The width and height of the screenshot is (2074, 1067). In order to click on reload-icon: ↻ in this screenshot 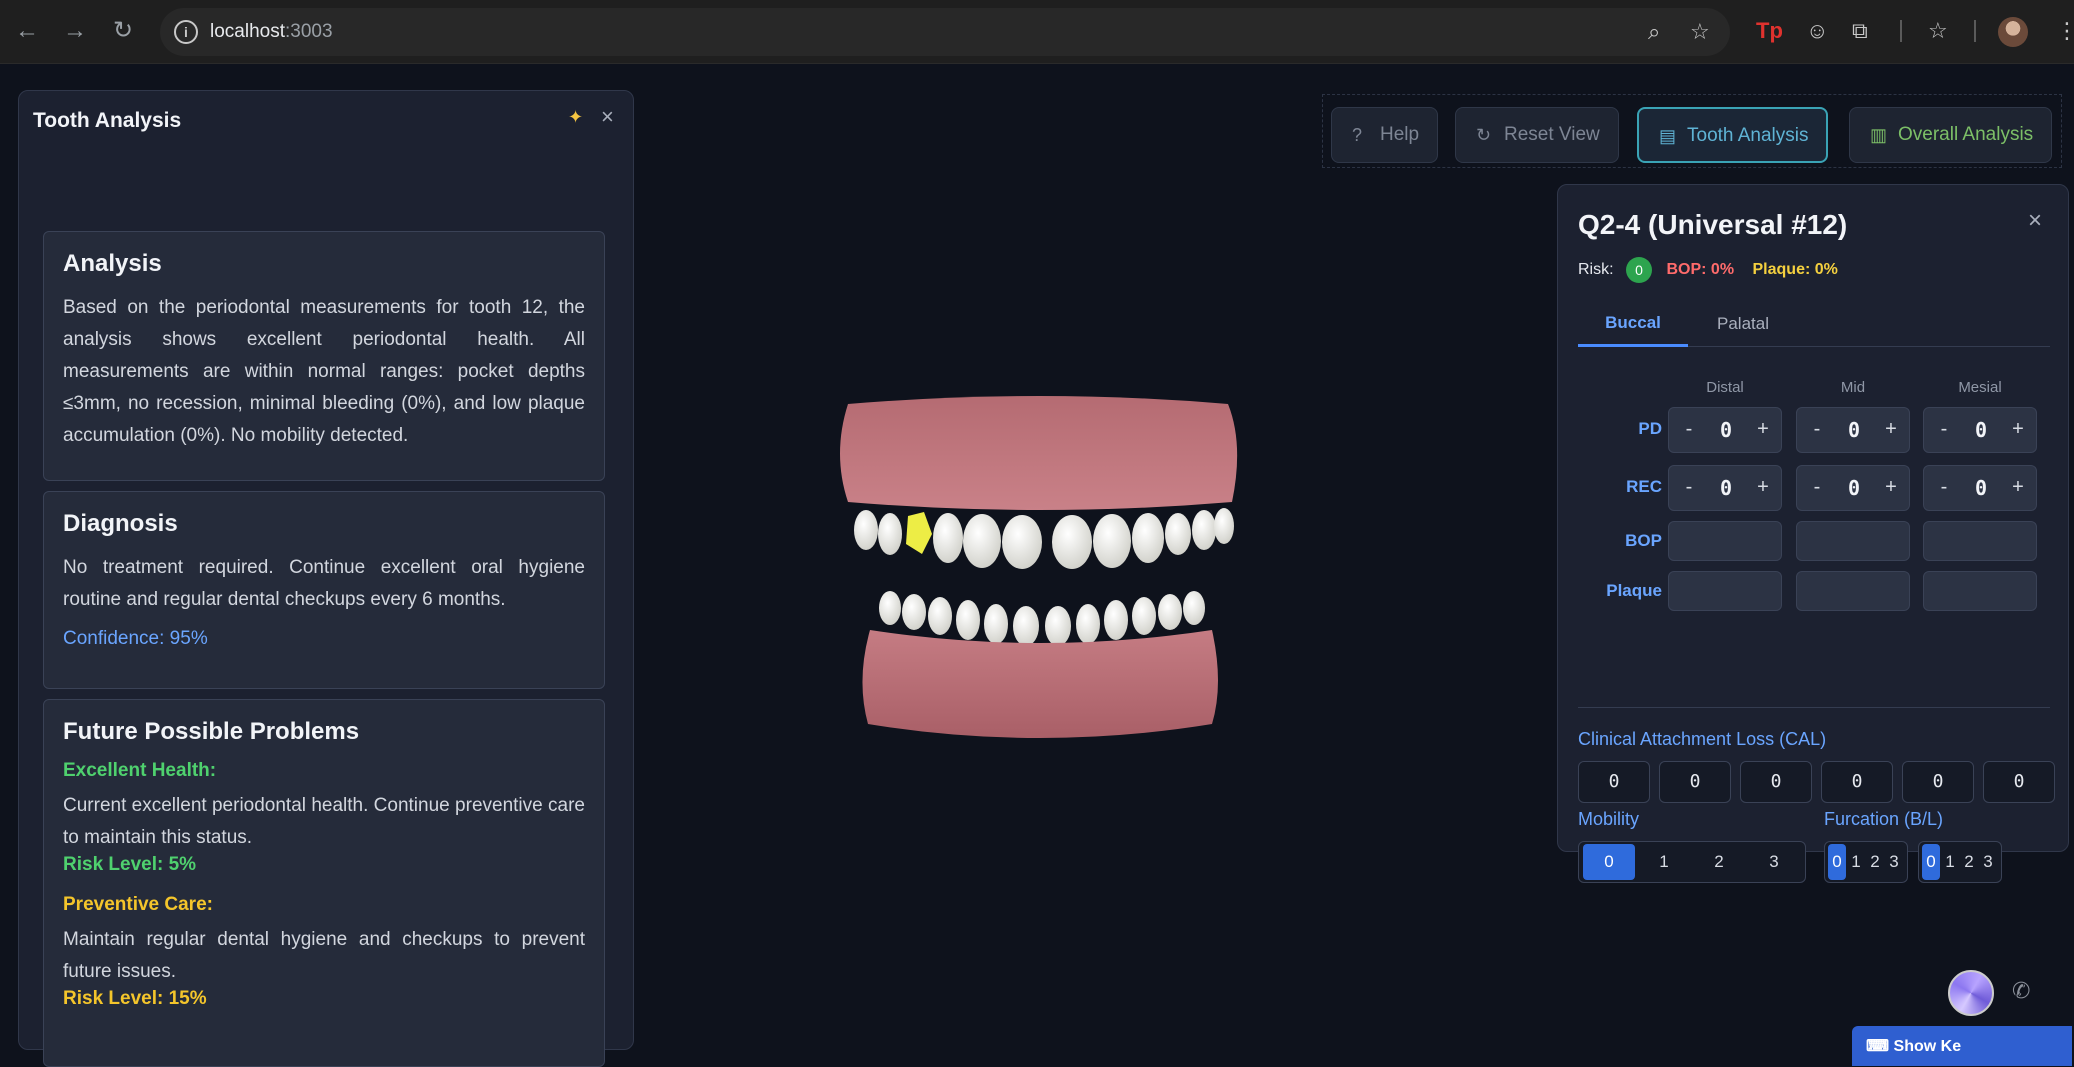, I will do `click(123, 31)`.